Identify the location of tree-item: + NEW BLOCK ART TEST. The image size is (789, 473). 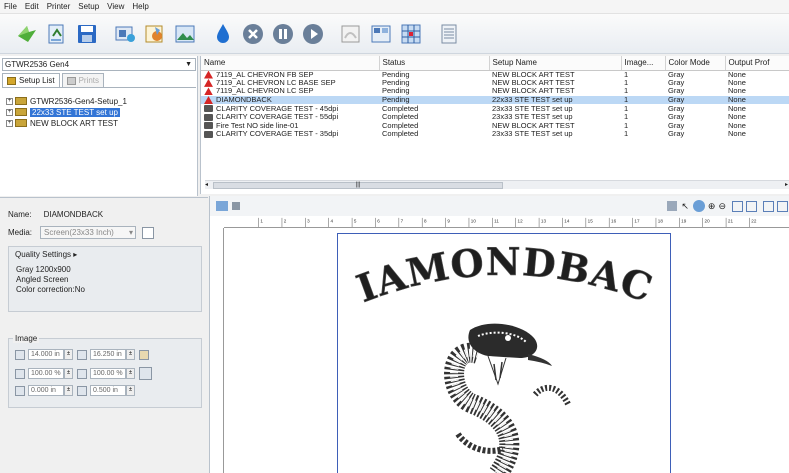
(99, 123).